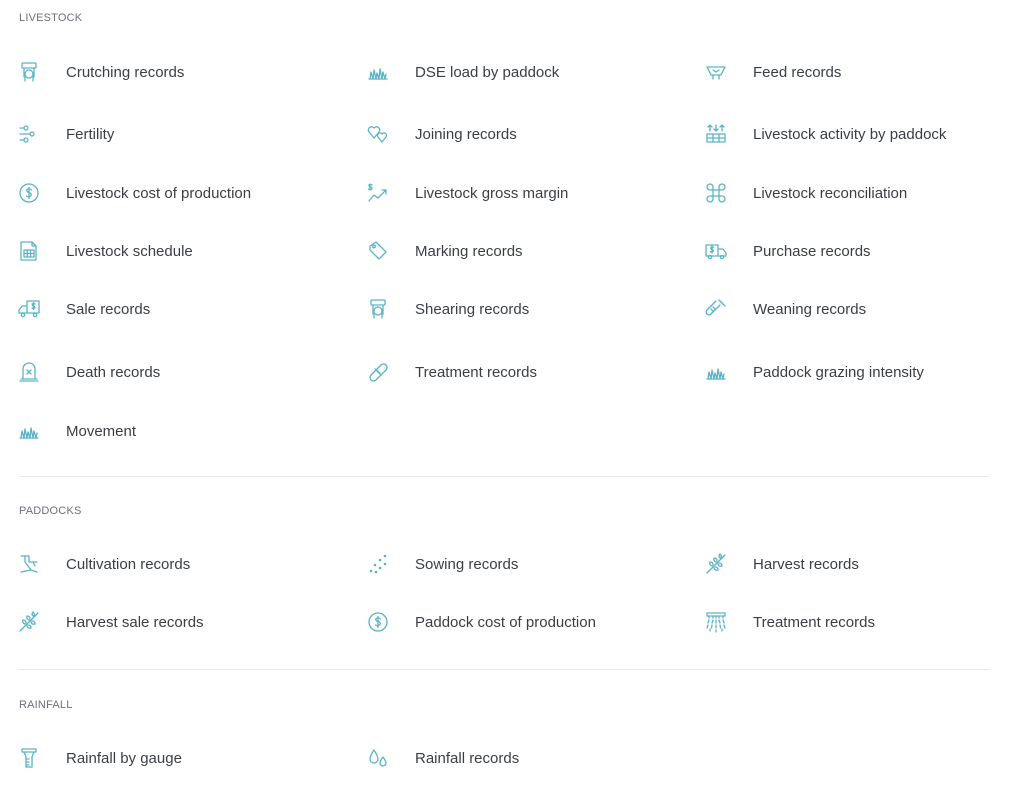 The height and width of the screenshot is (807, 1024). What do you see at coordinates (128, 564) in the screenshot?
I see `report-label: Cultivation records` at bounding box center [128, 564].